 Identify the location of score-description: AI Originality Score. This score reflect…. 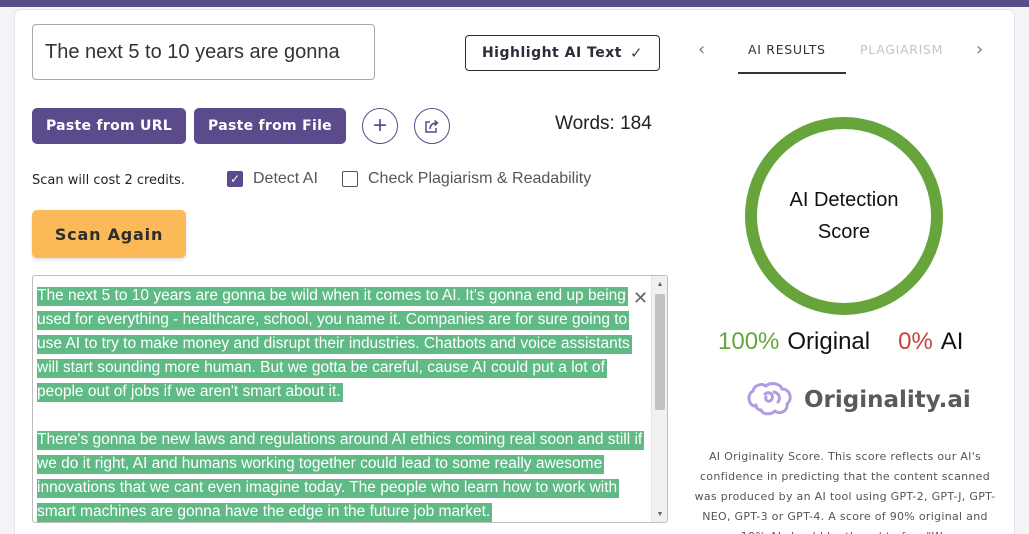
(845, 492).